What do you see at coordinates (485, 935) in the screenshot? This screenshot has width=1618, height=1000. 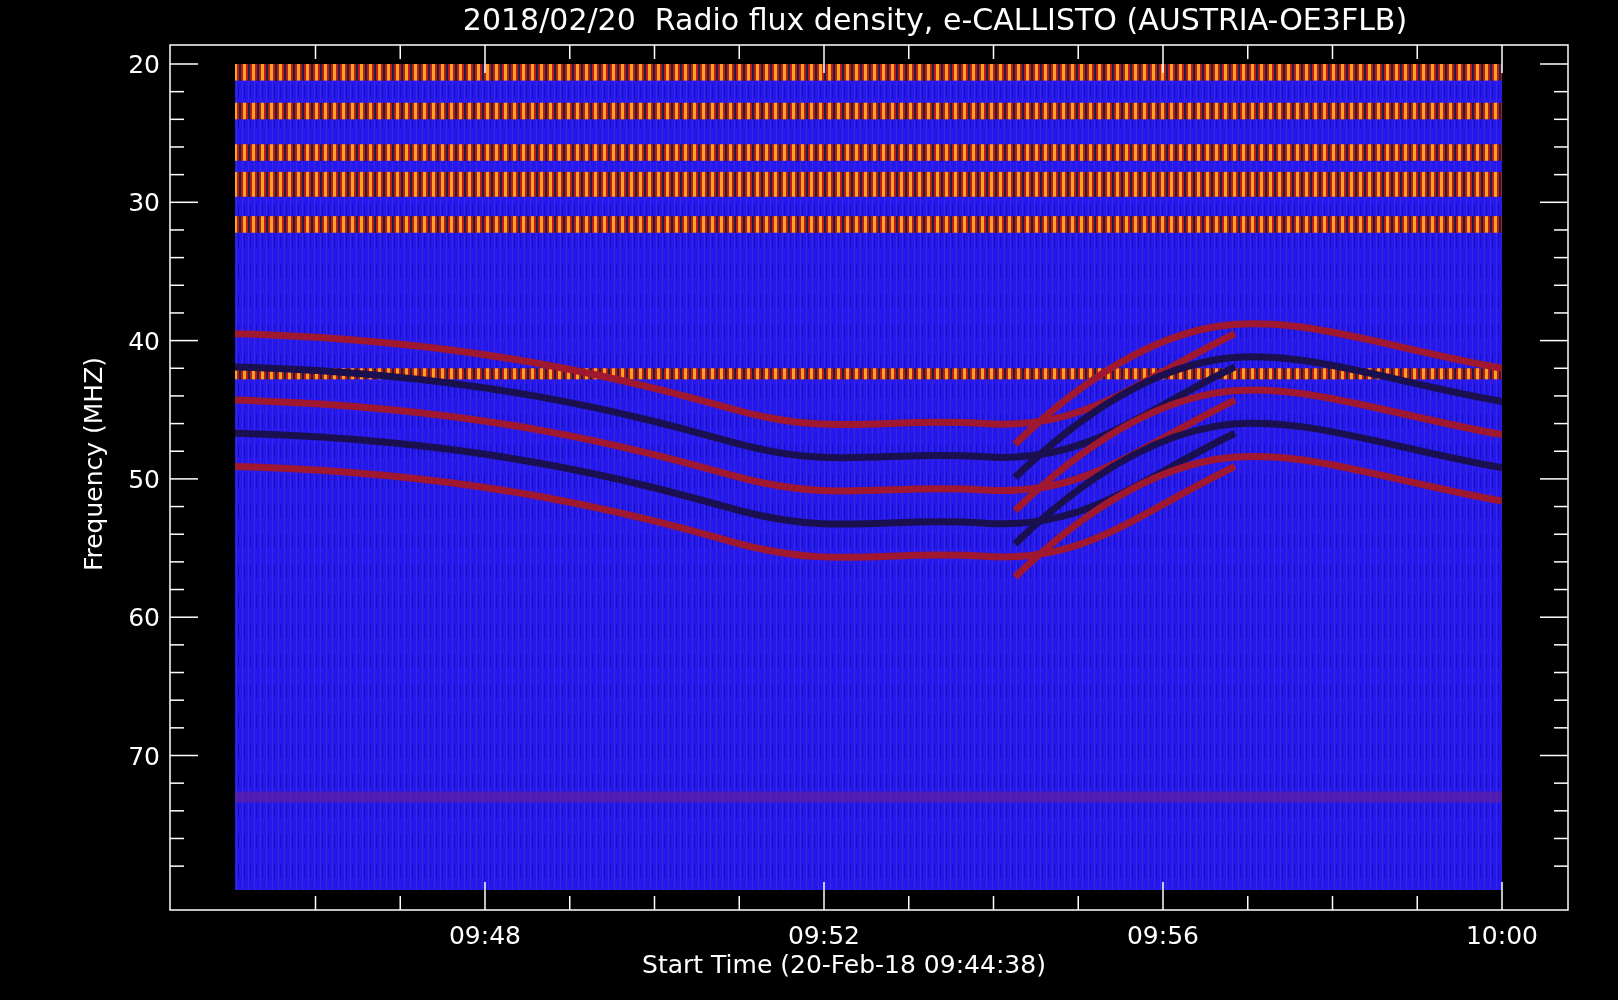 I see `tick-label: 09:48` at bounding box center [485, 935].